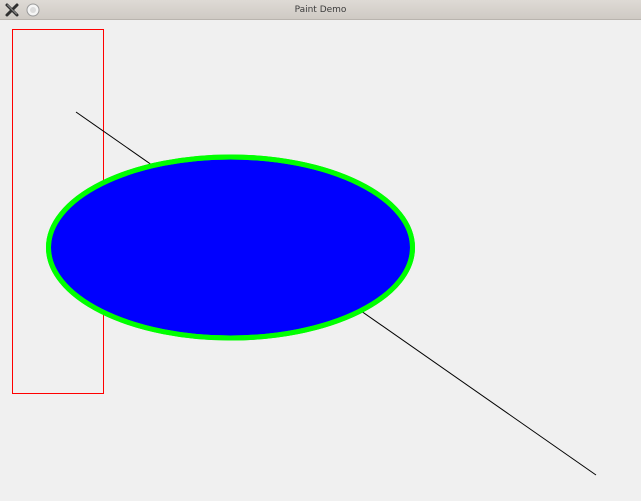  I want to click on window-title: Paint Demo, so click(320, 10).